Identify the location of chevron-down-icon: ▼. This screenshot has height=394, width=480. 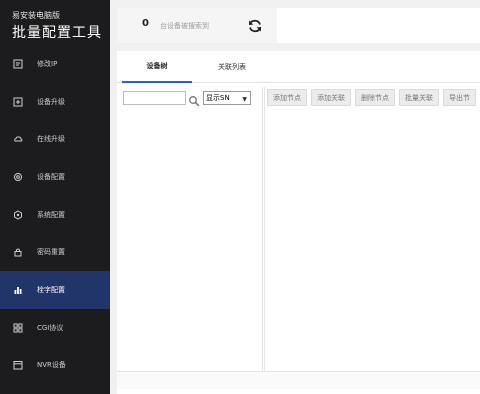
(244, 99).